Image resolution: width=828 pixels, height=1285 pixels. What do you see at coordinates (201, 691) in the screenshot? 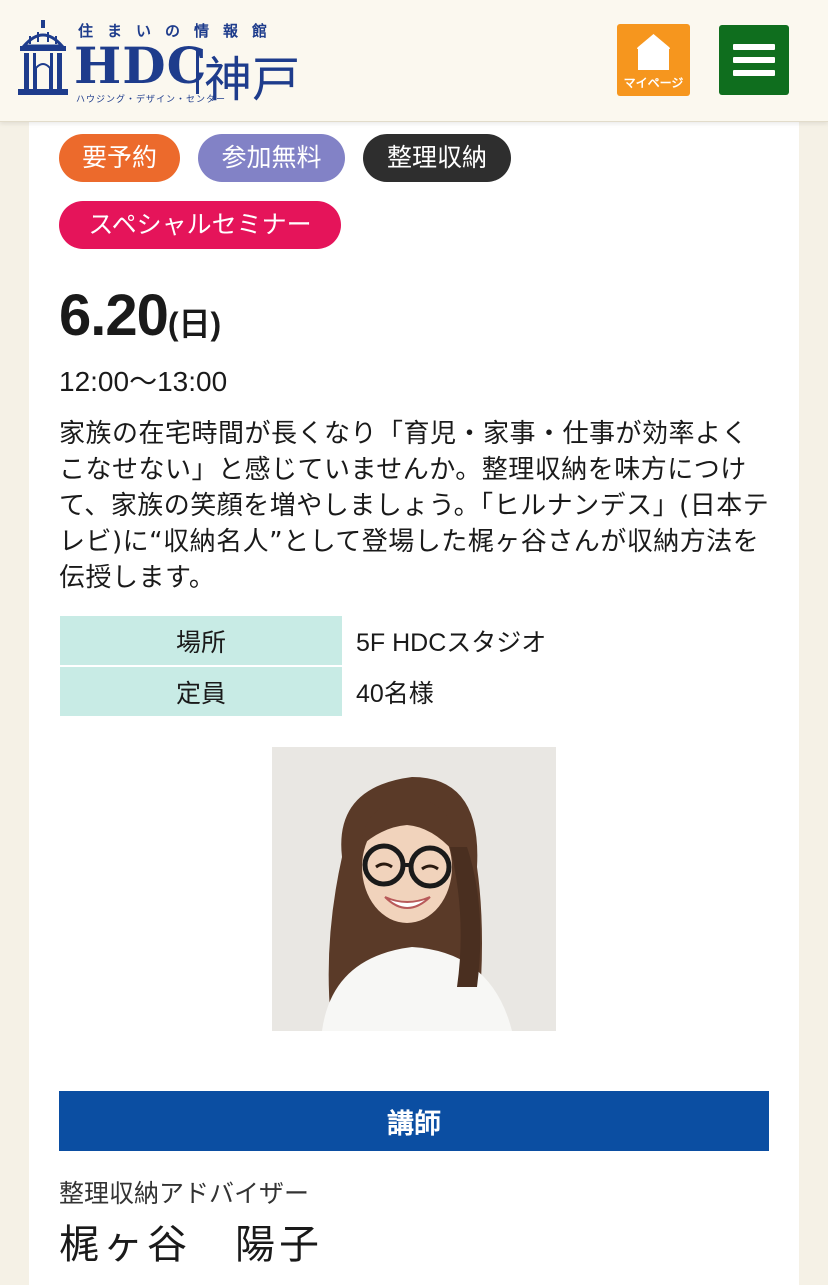
I see `info-label: 定員` at bounding box center [201, 691].